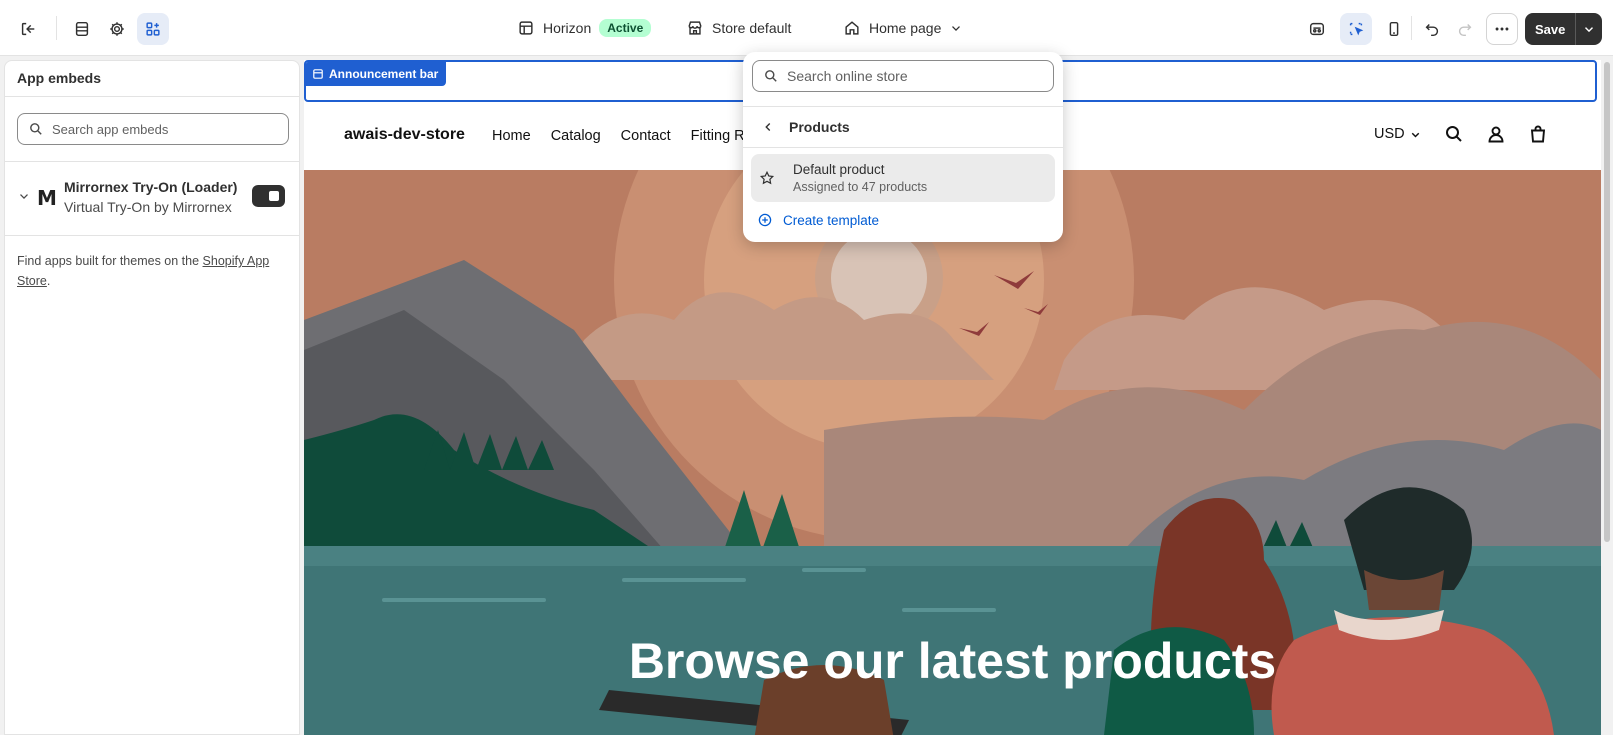 Image resolution: width=1613 pixels, height=735 pixels. I want to click on sections-button, so click(82, 29).